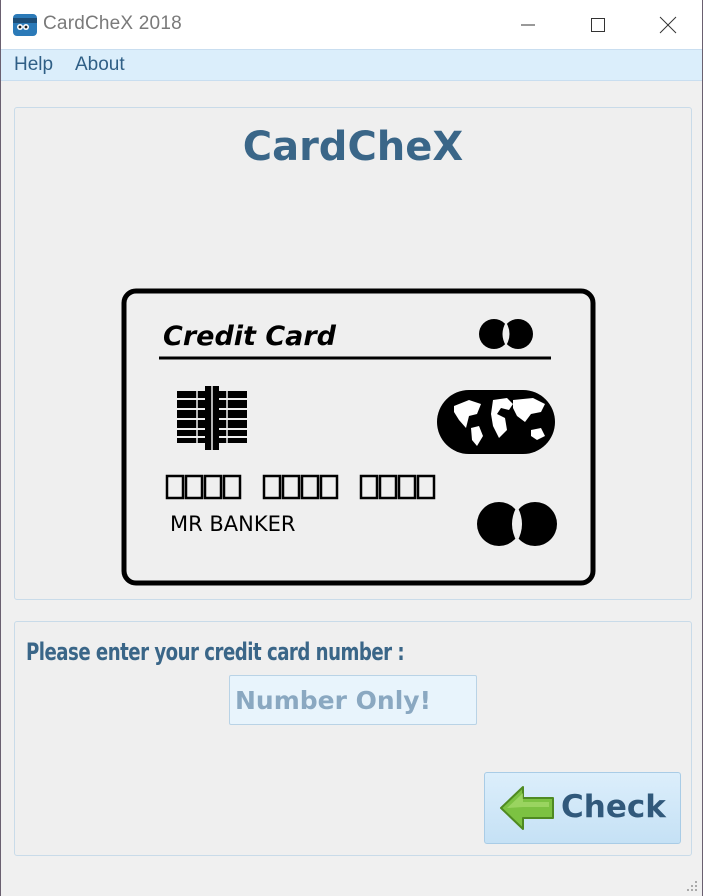 Image resolution: width=703 pixels, height=896 pixels. I want to click on credit-card-icon, so click(25, 25).